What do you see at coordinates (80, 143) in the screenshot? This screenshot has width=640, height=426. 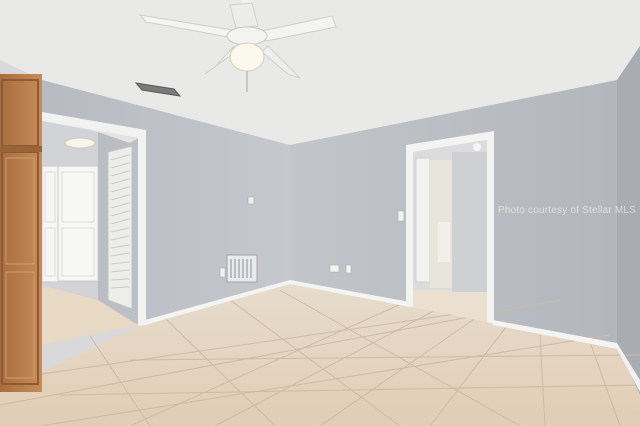 I see `hallway-ceiling-light` at bounding box center [80, 143].